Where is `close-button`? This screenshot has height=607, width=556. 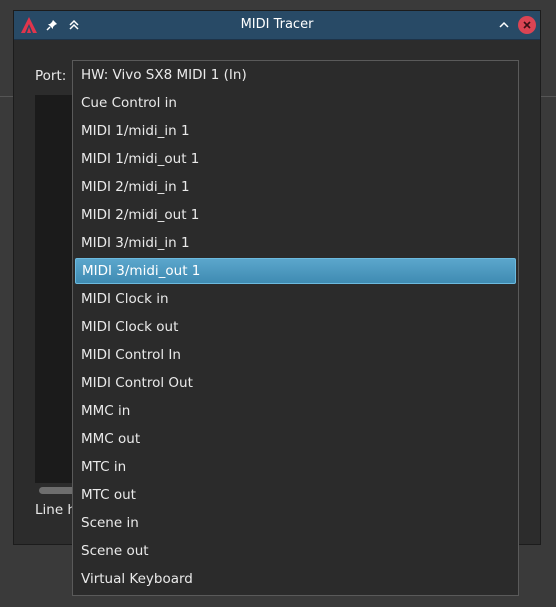
close-button is located at coordinates (527, 25).